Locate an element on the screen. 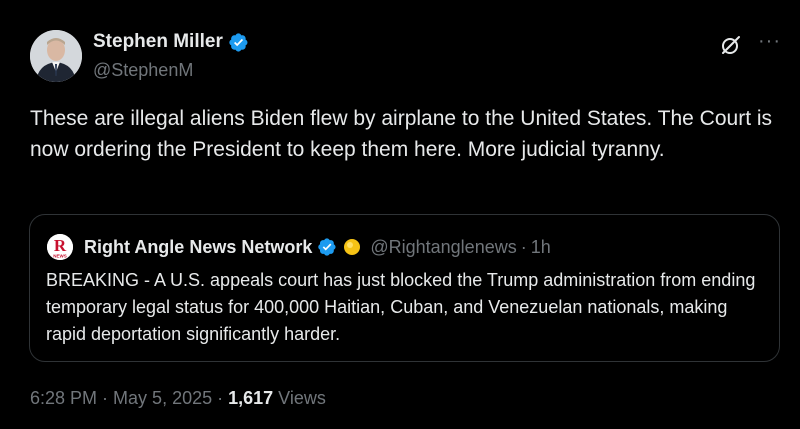  tweet-time: 6:28 PM is located at coordinates (63, 398).